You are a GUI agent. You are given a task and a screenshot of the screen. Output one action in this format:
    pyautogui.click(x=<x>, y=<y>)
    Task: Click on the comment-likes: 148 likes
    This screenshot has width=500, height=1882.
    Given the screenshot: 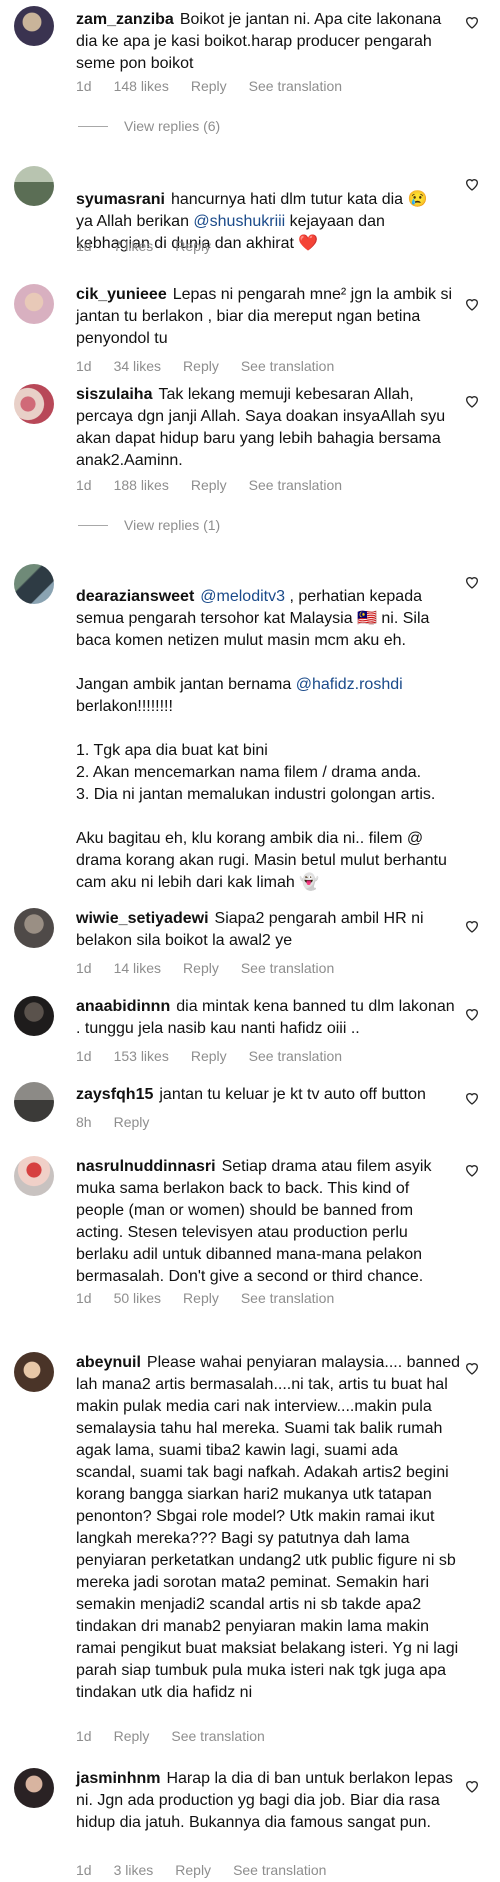 What is the action you would take?
    pyautogui.click(x=141, y=86)
    